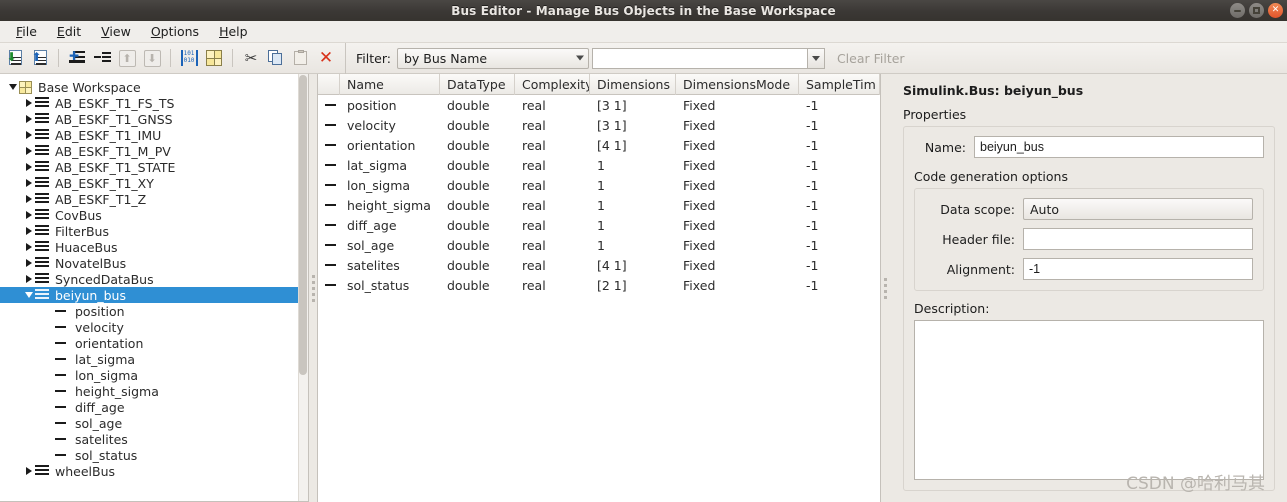 The width and height of the screenshot is (1287, 502). I want to click on table-row: orientation double real [4 1] Fixed -1, so click(599, 145).